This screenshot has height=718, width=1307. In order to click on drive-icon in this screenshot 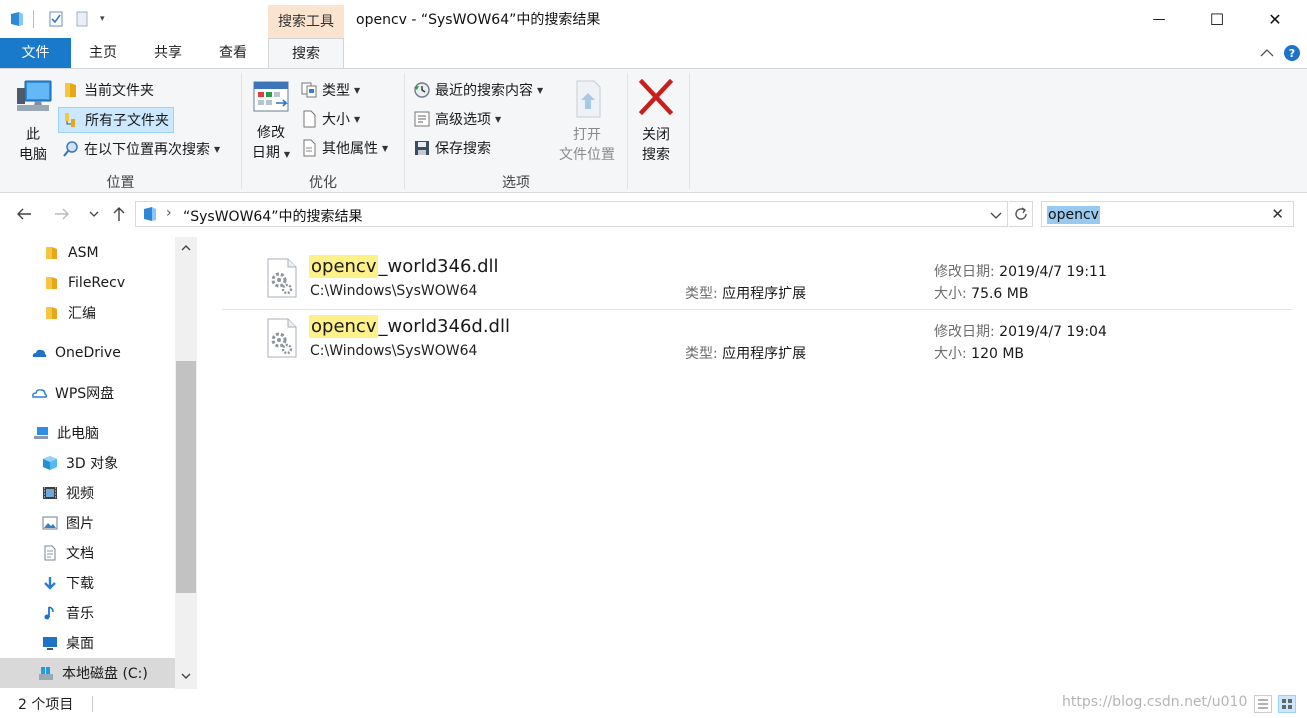, I will do `click(46, 673)`.